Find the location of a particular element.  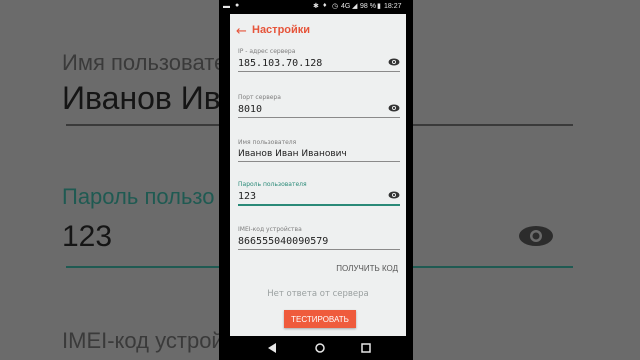

test-button: ТЕСТИРОВАТЬ is located at coordinates (320, 319).